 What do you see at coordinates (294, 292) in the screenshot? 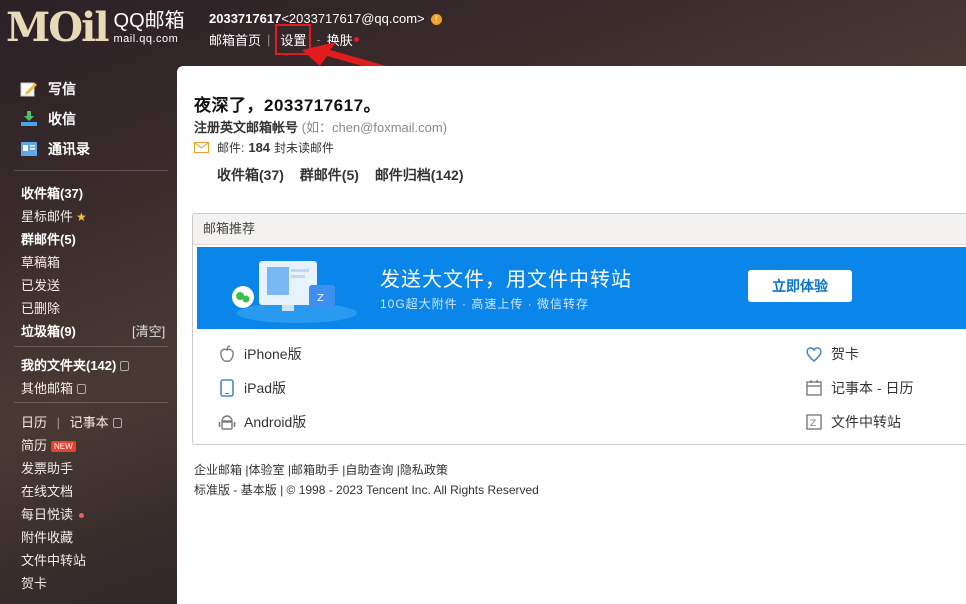
I see `file-transfer-illustration-icon: Z` at bounding box center [294, 292].